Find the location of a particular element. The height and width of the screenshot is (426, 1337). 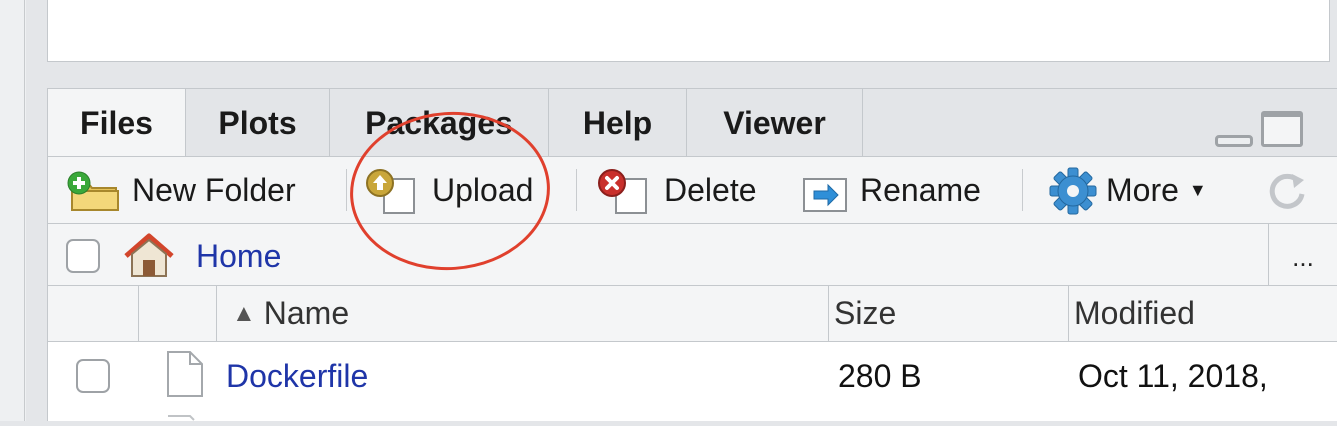

tab-plots: Plots is located at coordinates (258, 123).